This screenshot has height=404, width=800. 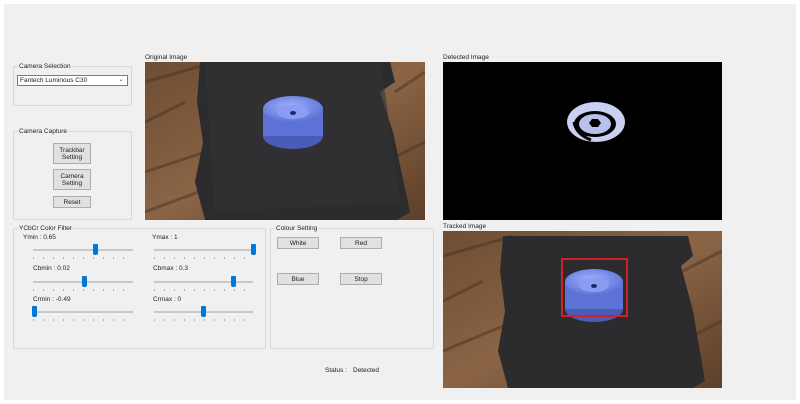 What do you see at coordinates (72, 202) in the screenshot?
I see `reset-button: Reset` at bounding box center [72, 202].